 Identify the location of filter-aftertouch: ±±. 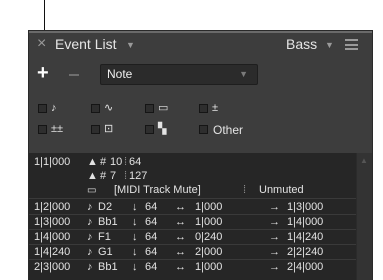
(58, 130).